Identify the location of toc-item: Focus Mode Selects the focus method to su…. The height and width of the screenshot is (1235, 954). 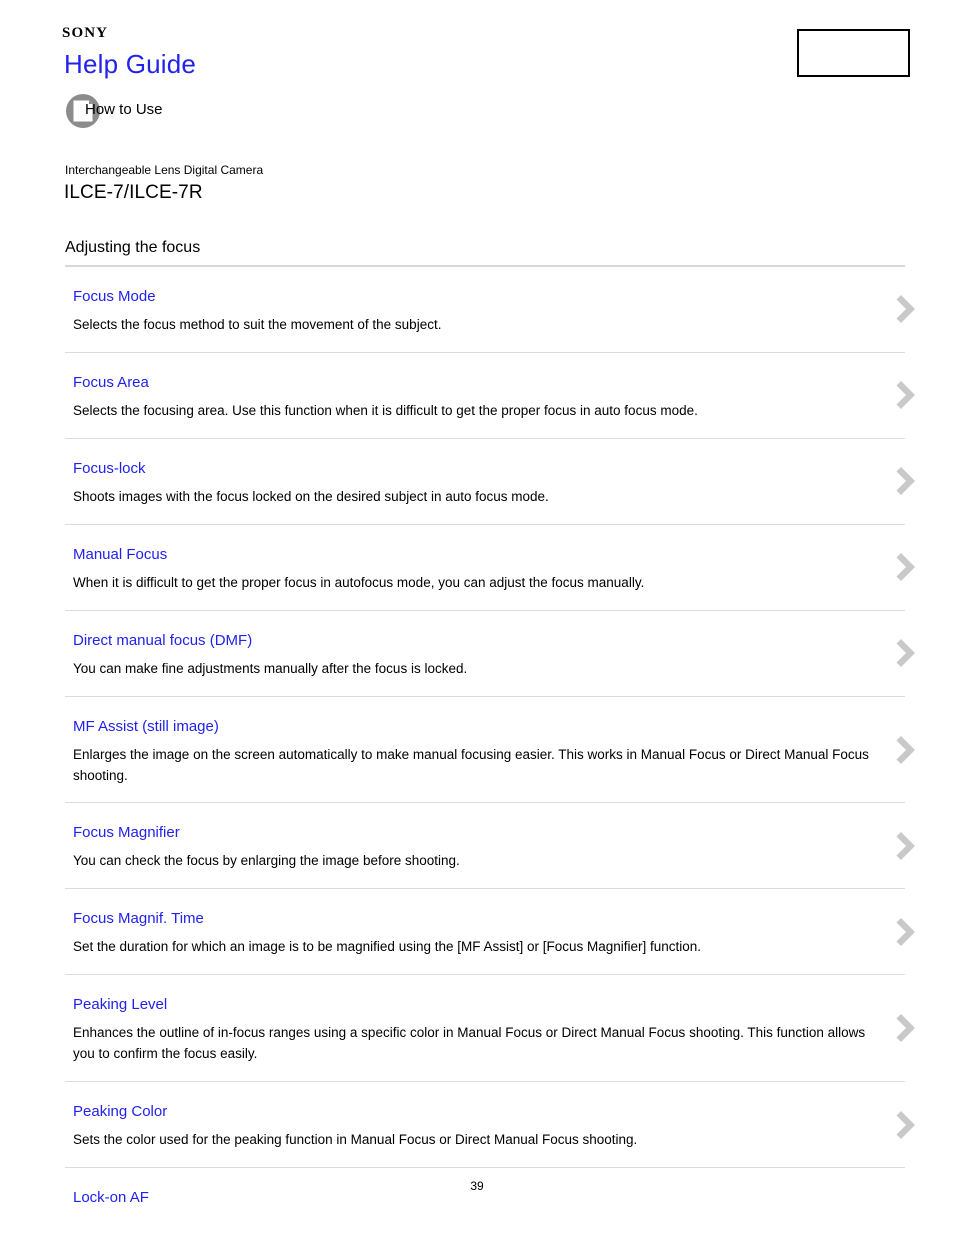
(490, 310).